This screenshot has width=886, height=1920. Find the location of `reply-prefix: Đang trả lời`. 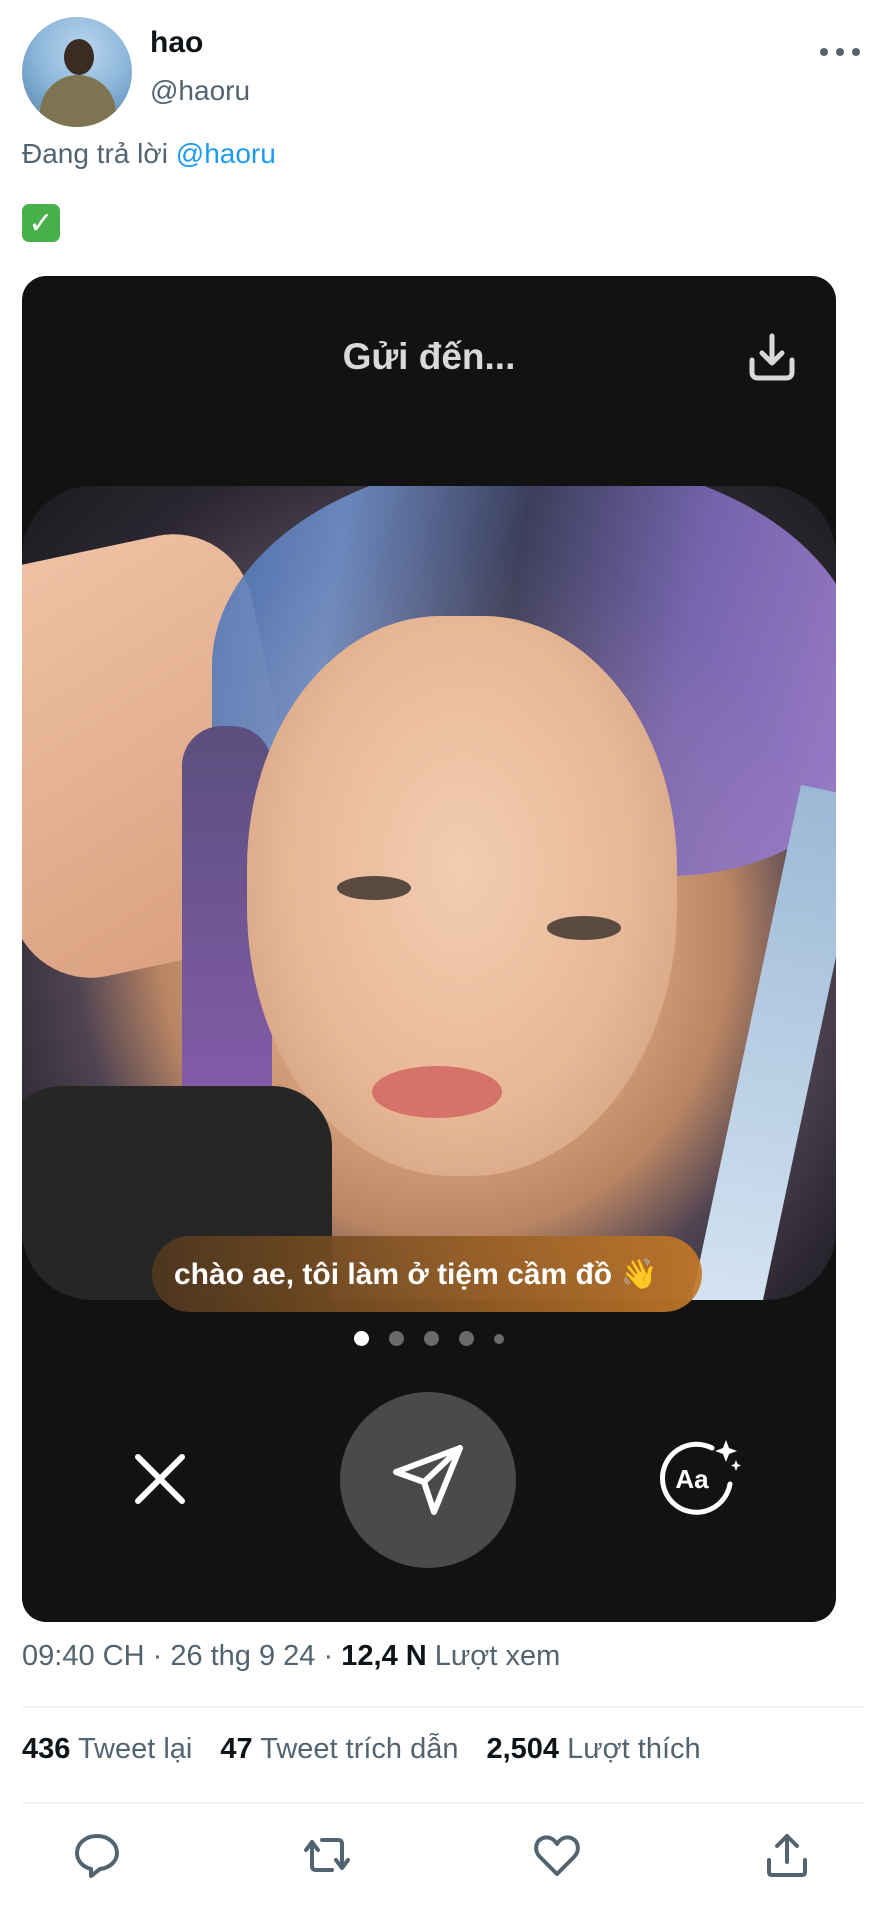

reply-prefix: Đang trả lời is located at coordinates (95, 153).